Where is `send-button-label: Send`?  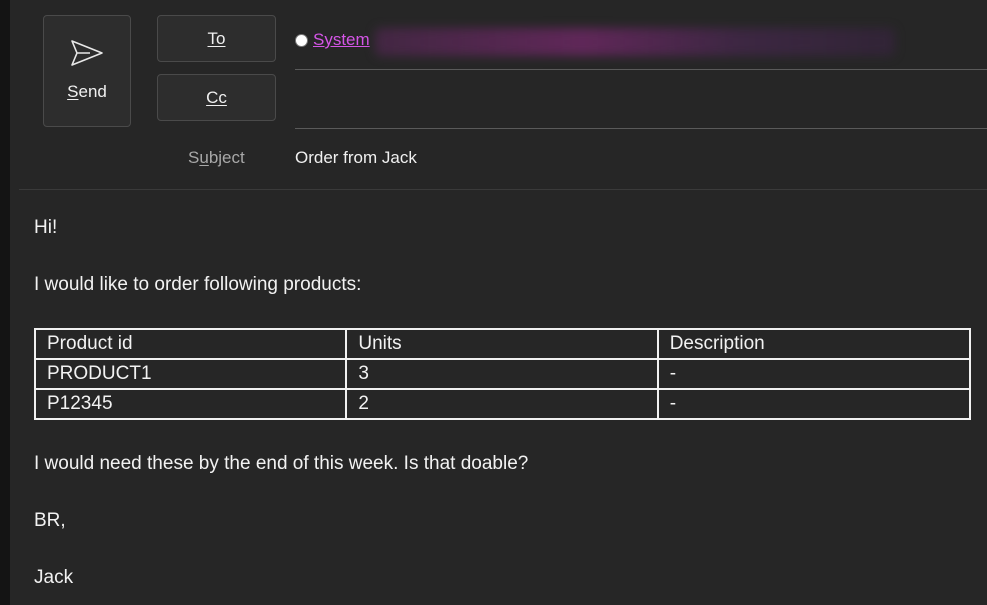
send-button-label: Send is located at coordinates (87, 92).